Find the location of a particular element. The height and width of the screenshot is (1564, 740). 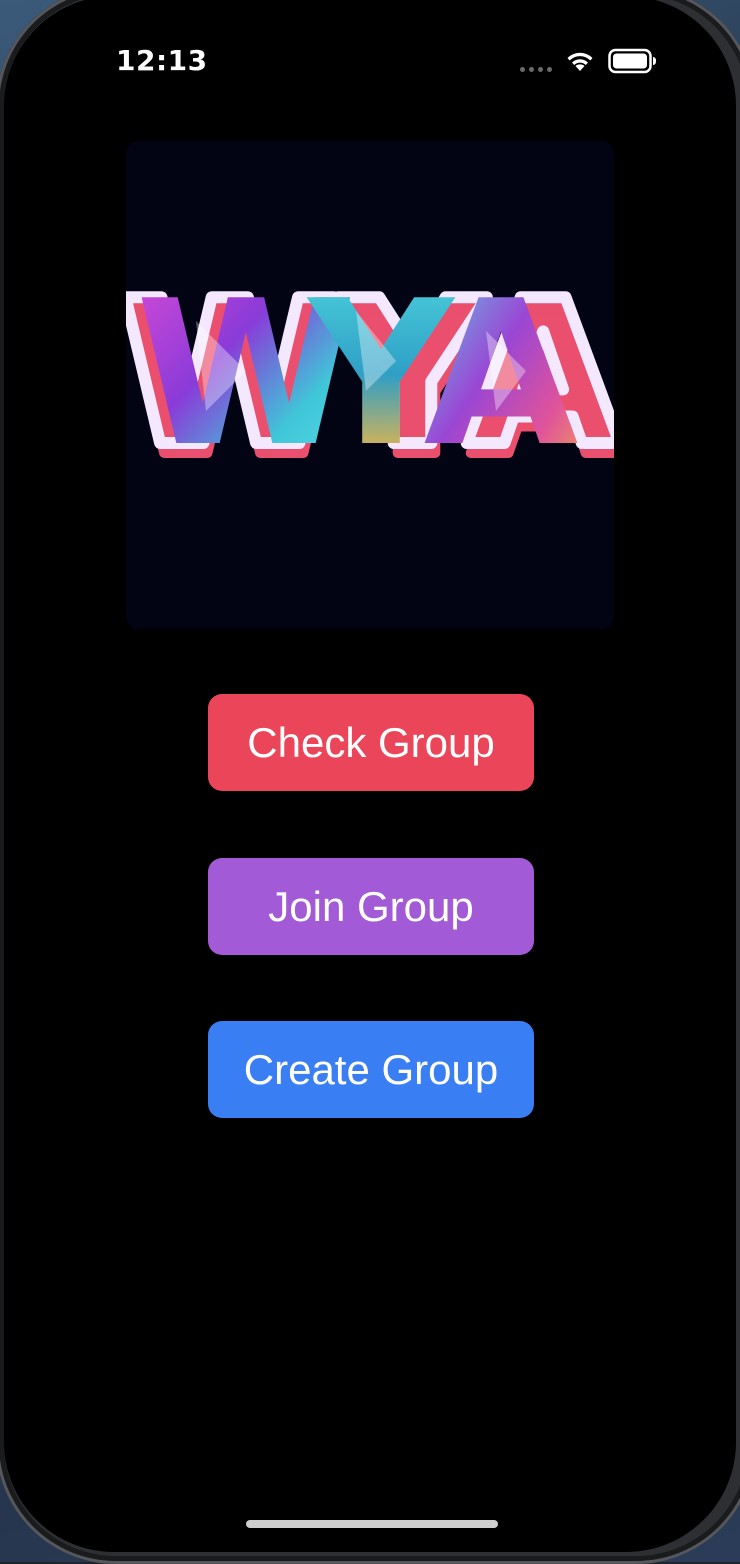

create-group-label: Create Group is located at coordinates (371, 1069).